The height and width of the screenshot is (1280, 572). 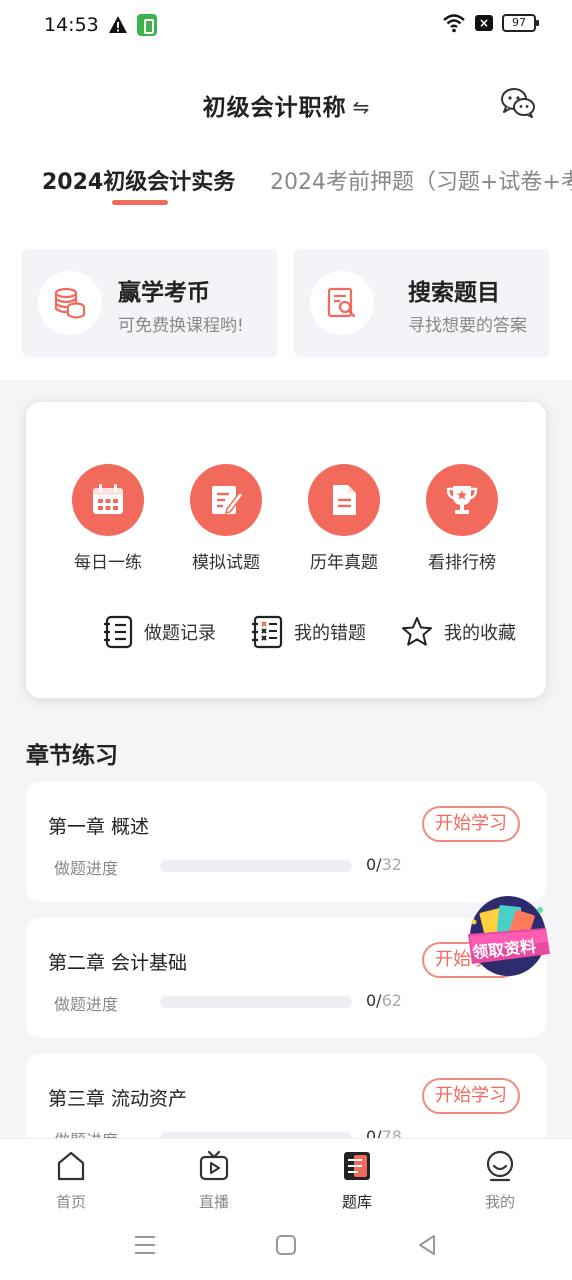 I want to click on nav-live: 直播, so click(x=214, y=1180).